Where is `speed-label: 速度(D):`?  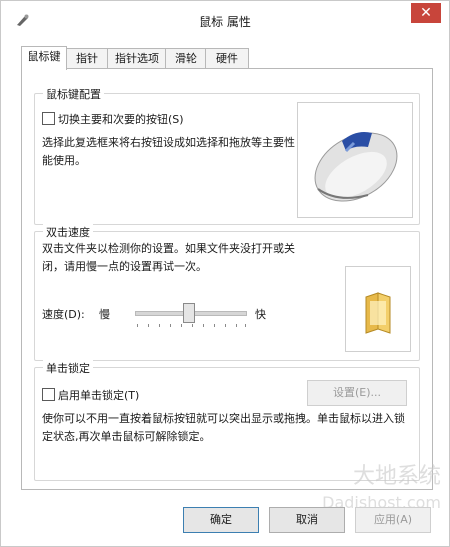
speed-label: 速度(D): is located at coordinates (63, 314).